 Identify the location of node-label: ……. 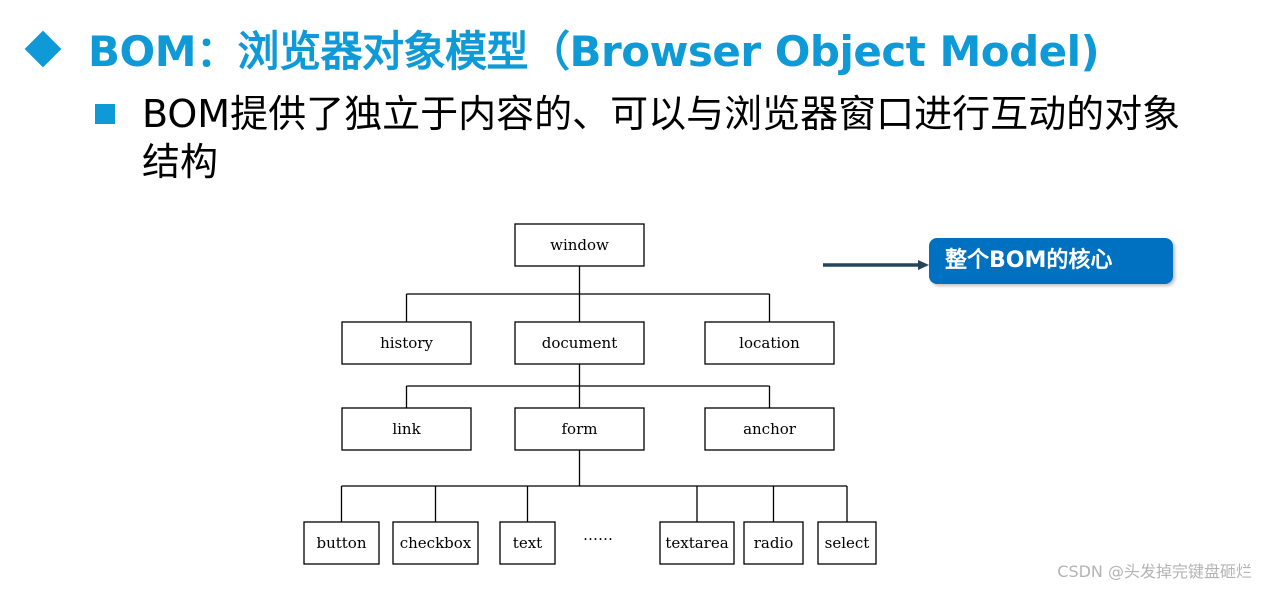
(598, 535).